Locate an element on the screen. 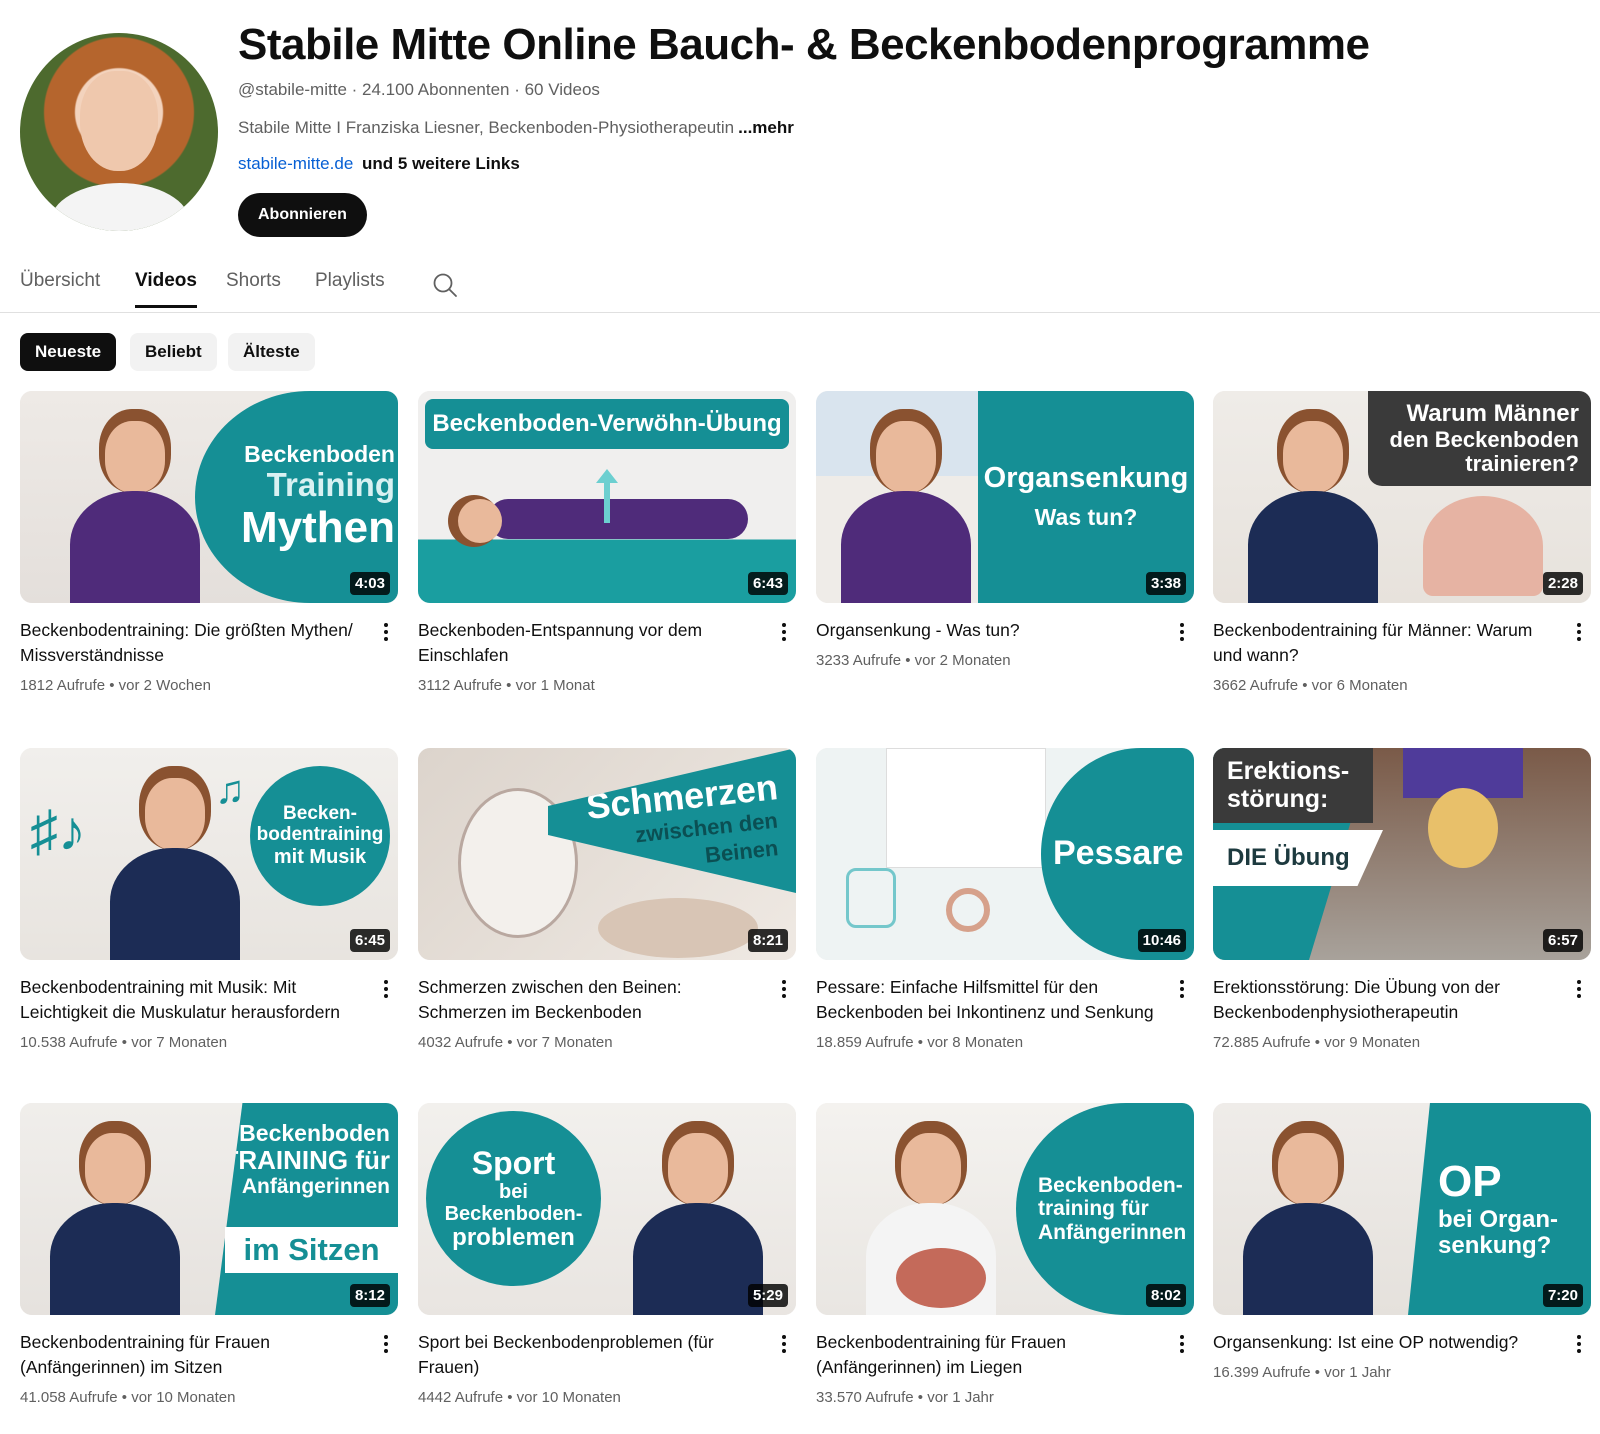 This screenshot has width=1600, height=1434. thumbnail-text: OP is located at coordinates (1470, 1182).